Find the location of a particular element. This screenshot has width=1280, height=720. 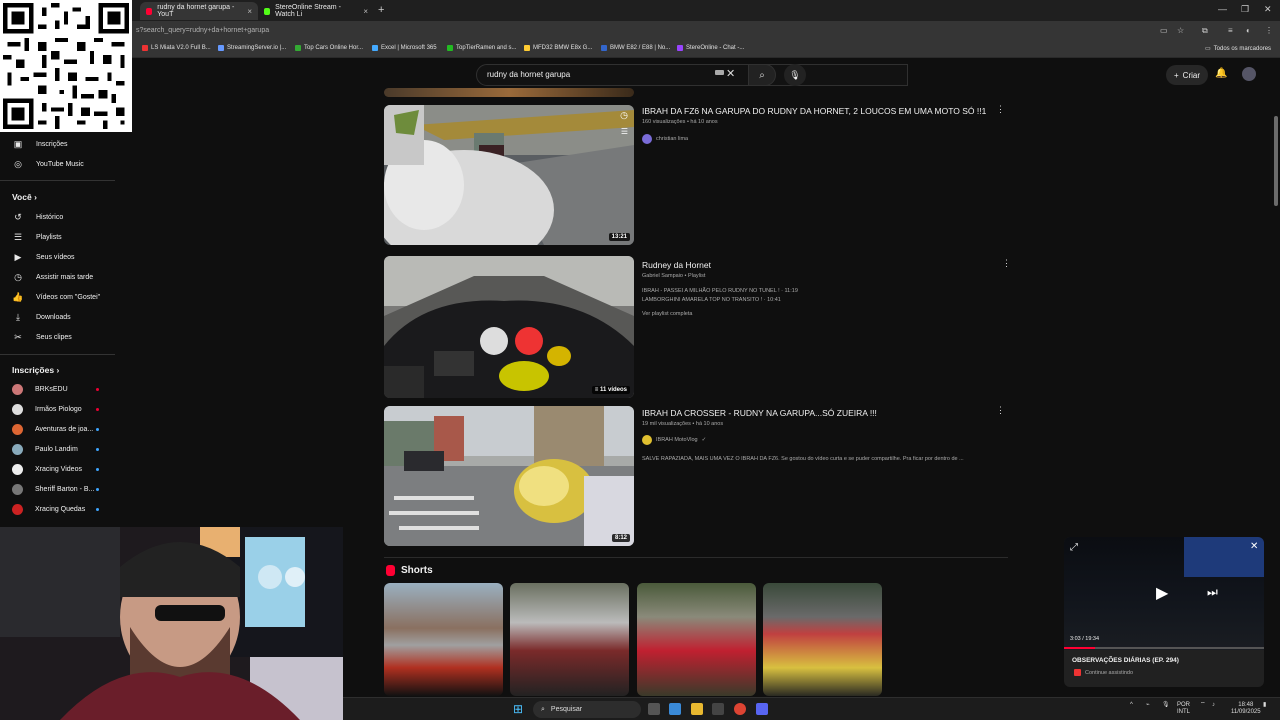

play-icon: ▶ is located at coordinates (1162, 593).